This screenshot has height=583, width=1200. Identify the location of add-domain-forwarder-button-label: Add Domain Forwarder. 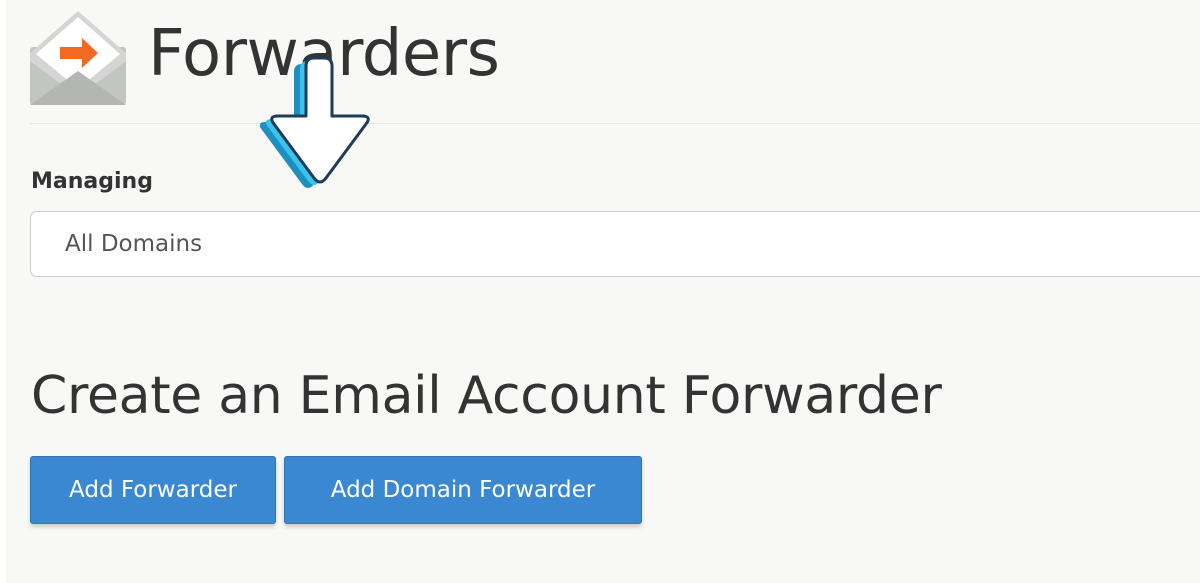
(463, 490).